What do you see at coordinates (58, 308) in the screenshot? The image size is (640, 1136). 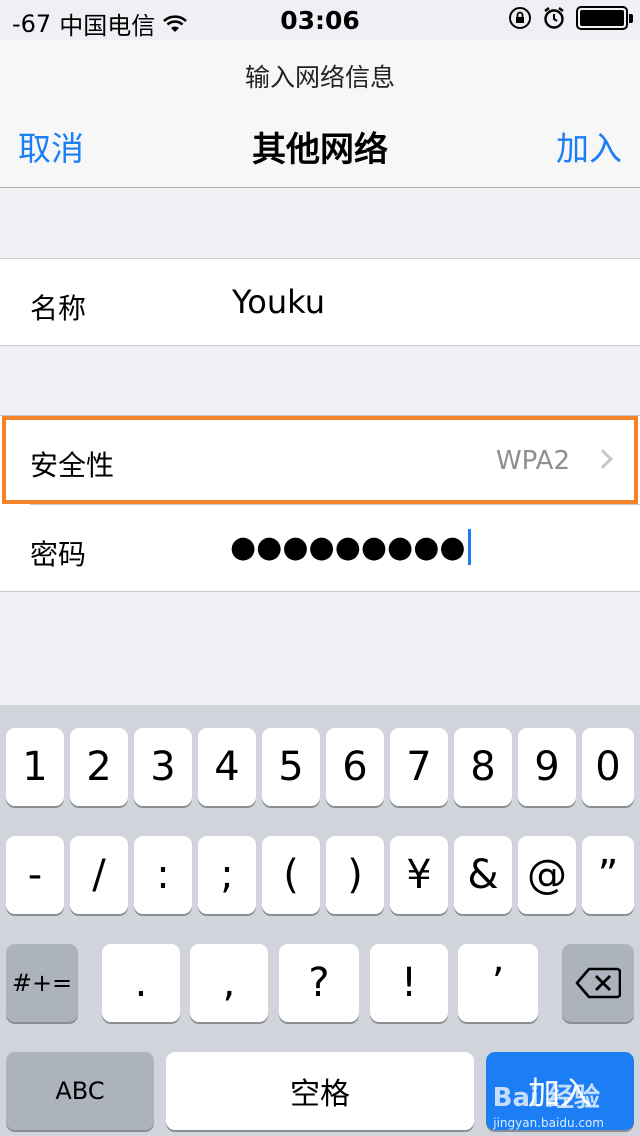 I see `name-label: 名称` at bounding box center [58, 308].